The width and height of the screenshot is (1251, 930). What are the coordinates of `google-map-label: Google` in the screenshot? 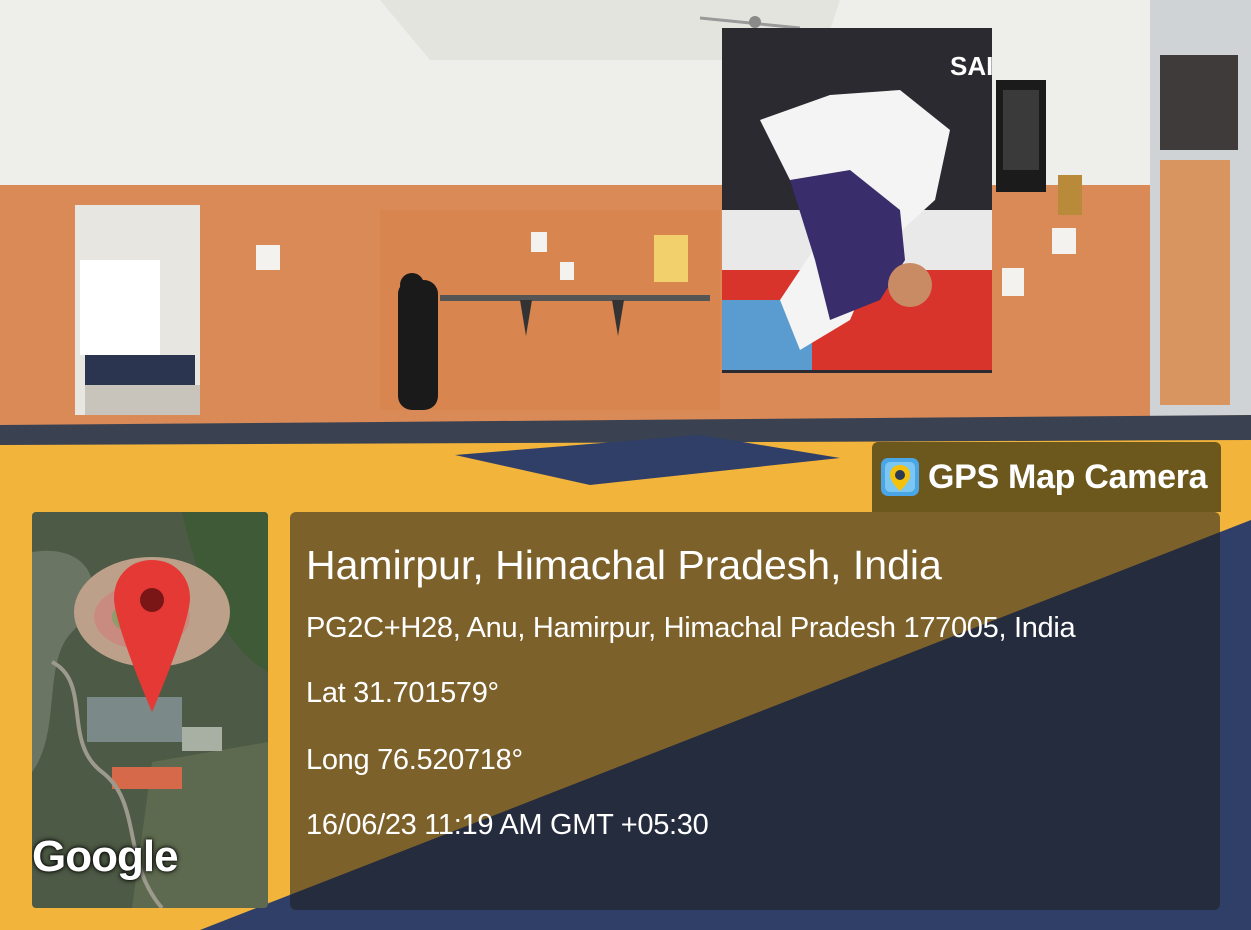 It's located at (105, 856).